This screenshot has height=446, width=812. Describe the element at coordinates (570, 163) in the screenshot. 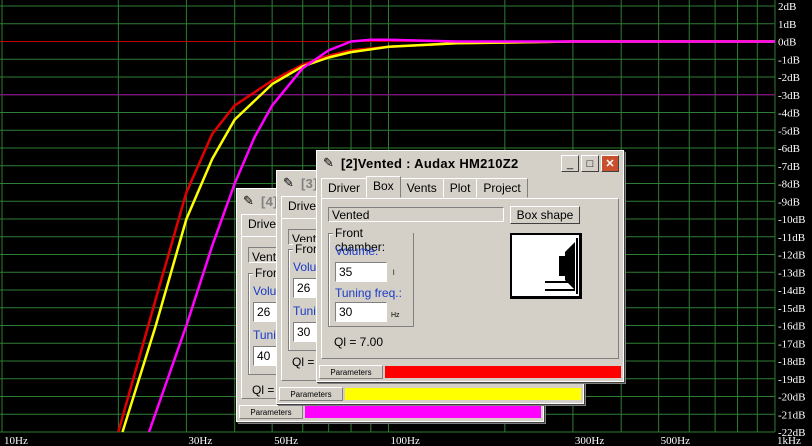

I see `minimize-button: _` at that location.